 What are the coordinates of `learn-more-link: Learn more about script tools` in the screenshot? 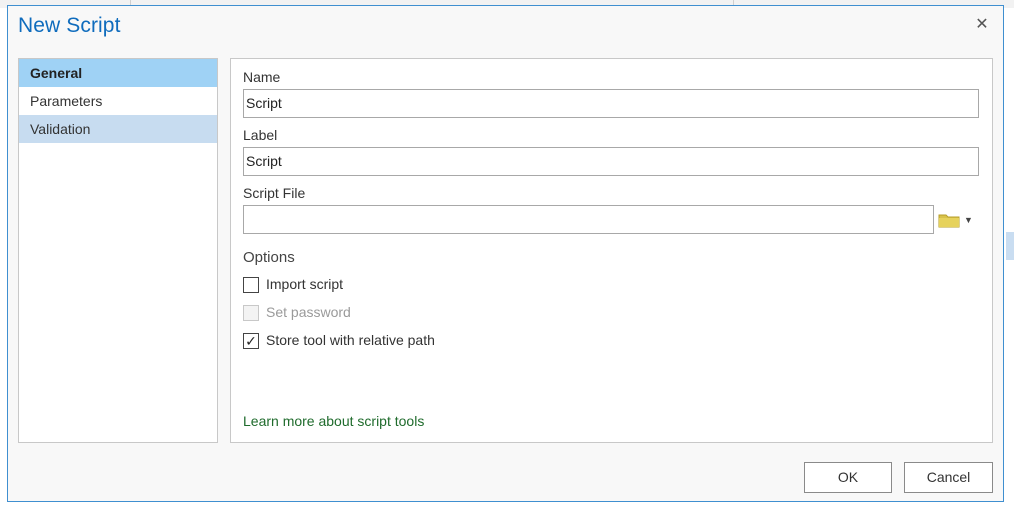 It's located at (333, 421).